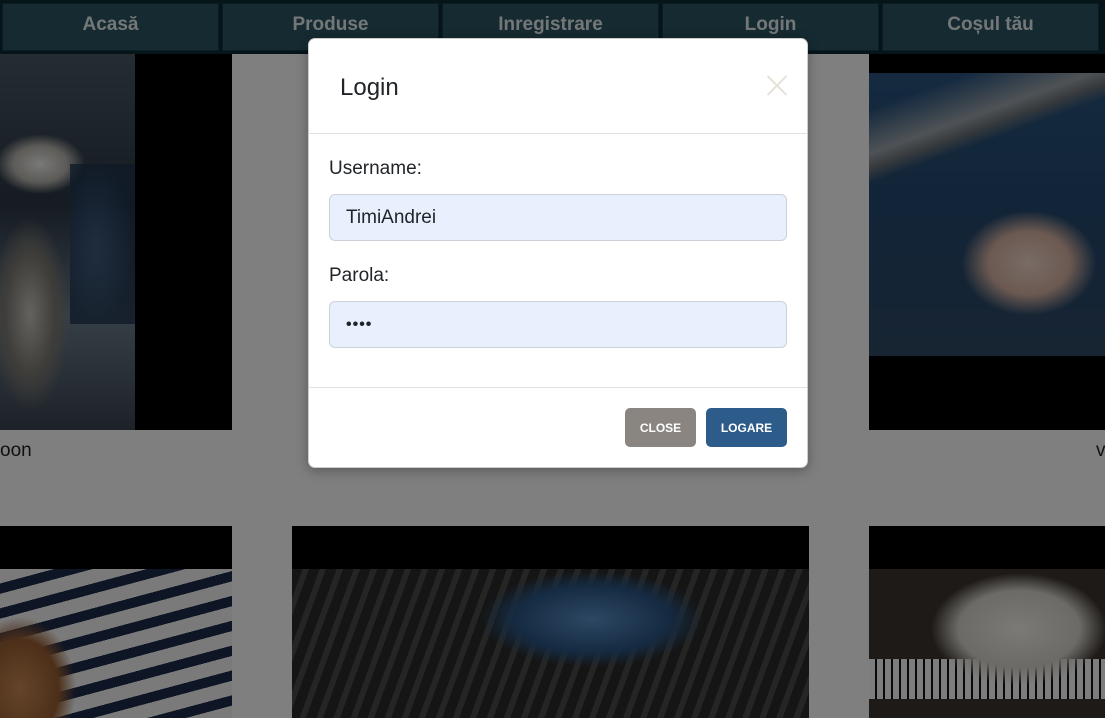 This screenshot has height=718, width=1105. Describe the element at coordinates (777, 85) in the screenshot. I see `close-icon` at that location.